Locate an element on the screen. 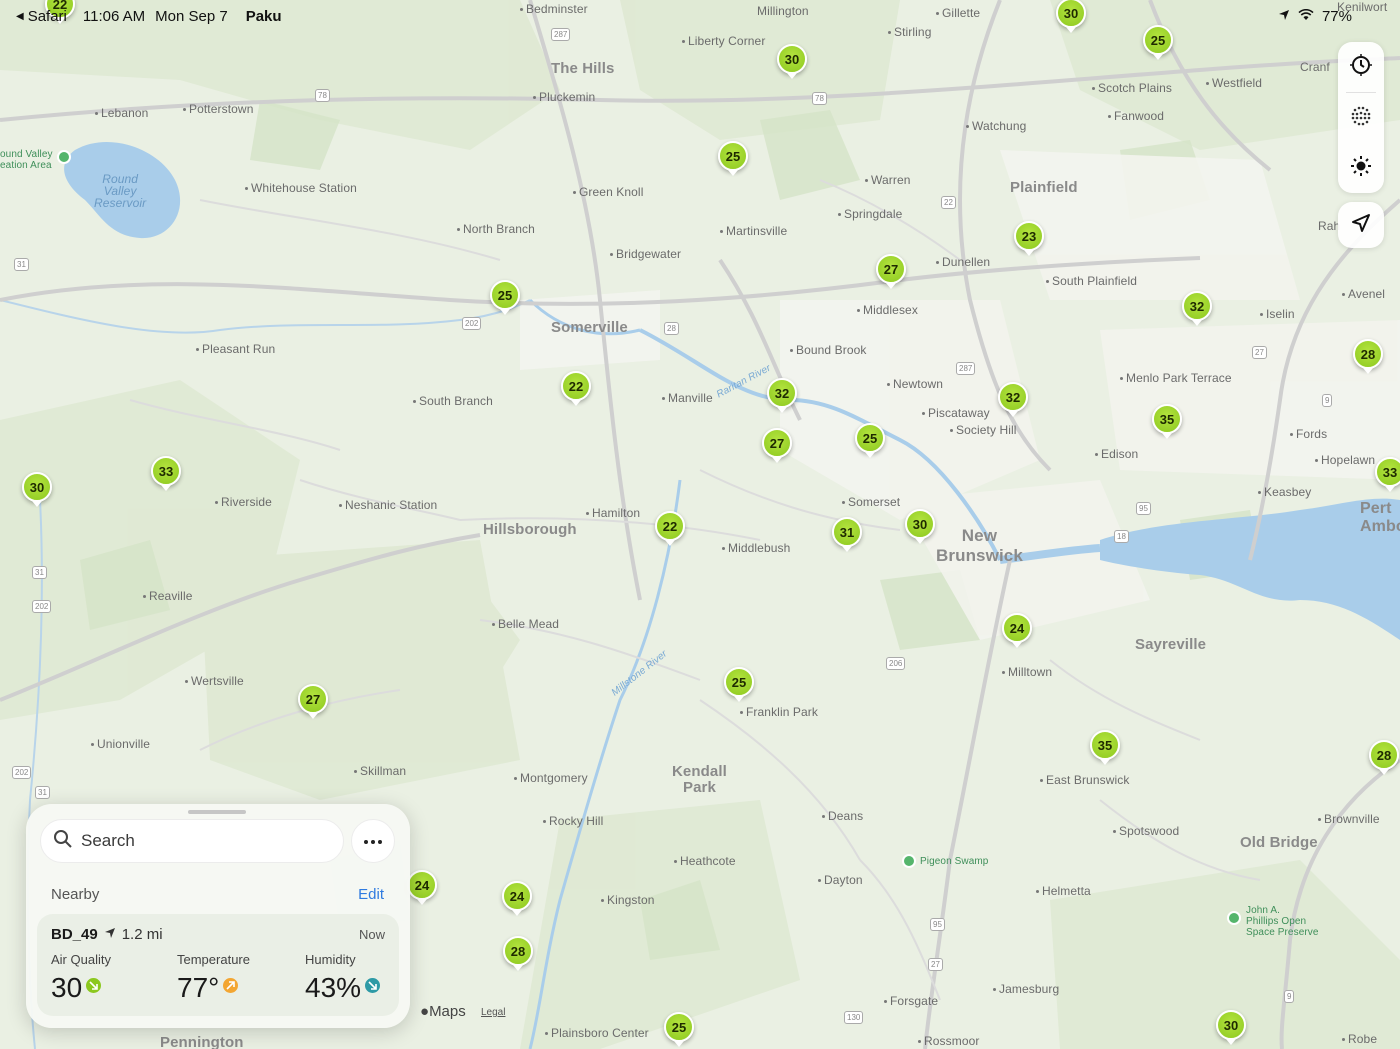  place-label: Deans is located at coordinates (842, 816).